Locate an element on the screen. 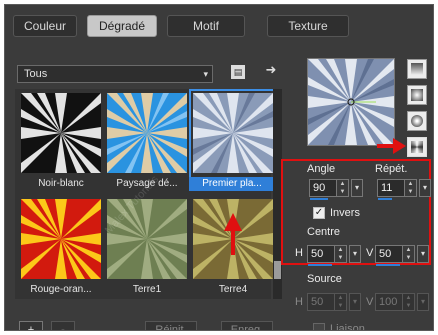 The height and width of the screenshot is (335, 438). source-label: Source is located at coordinates (324, 279).